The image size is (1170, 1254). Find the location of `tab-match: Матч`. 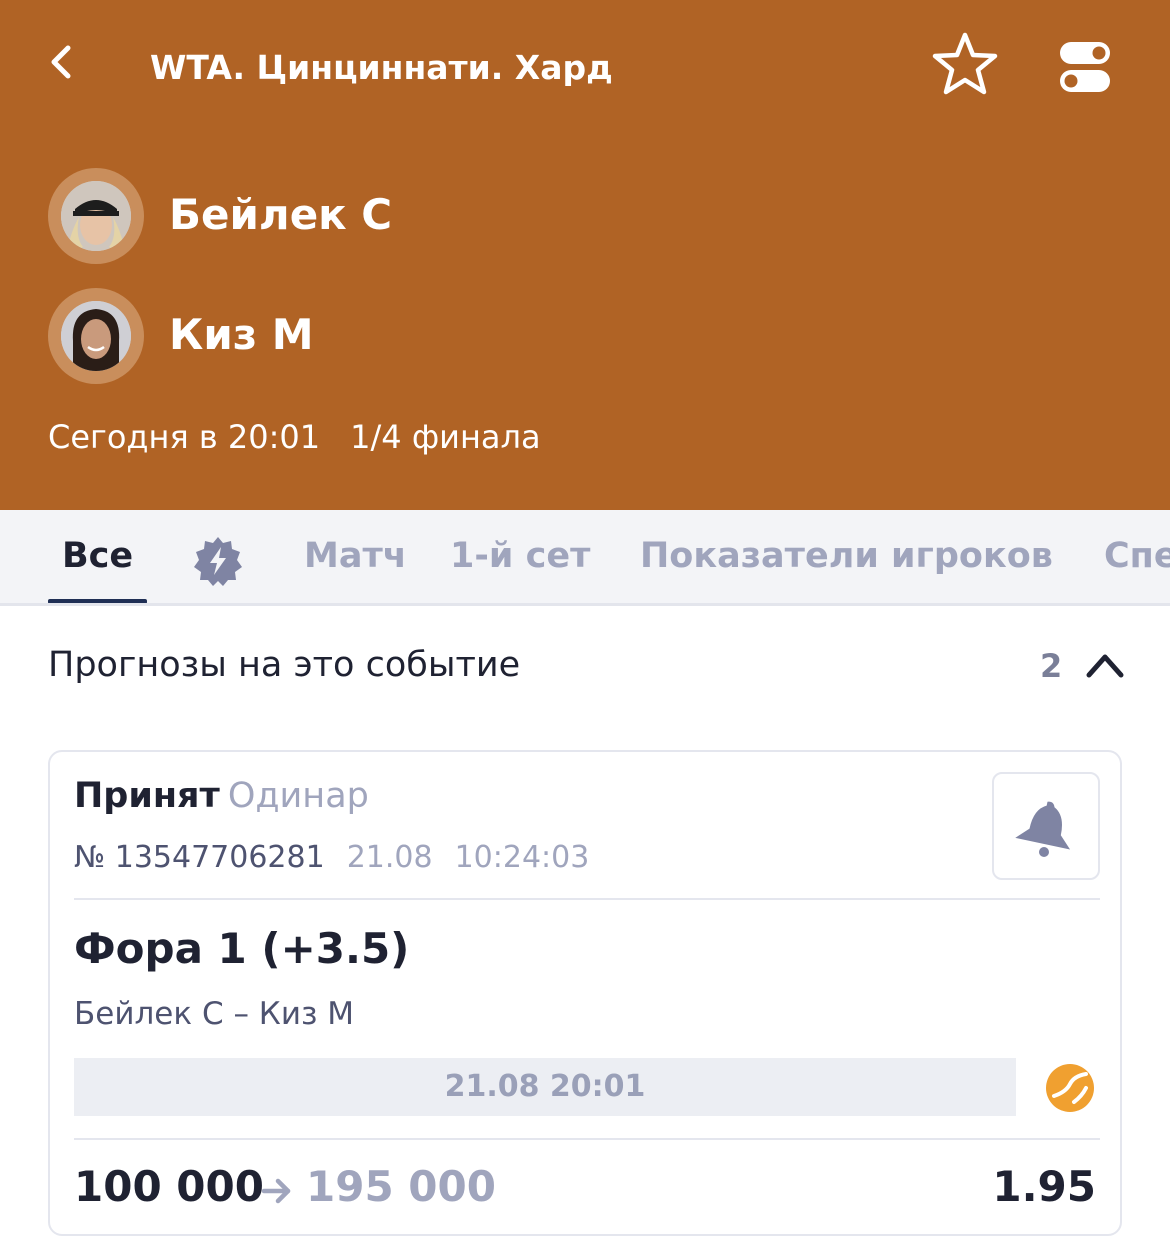

tab-match: Матч is located at coordinates (355, 556).